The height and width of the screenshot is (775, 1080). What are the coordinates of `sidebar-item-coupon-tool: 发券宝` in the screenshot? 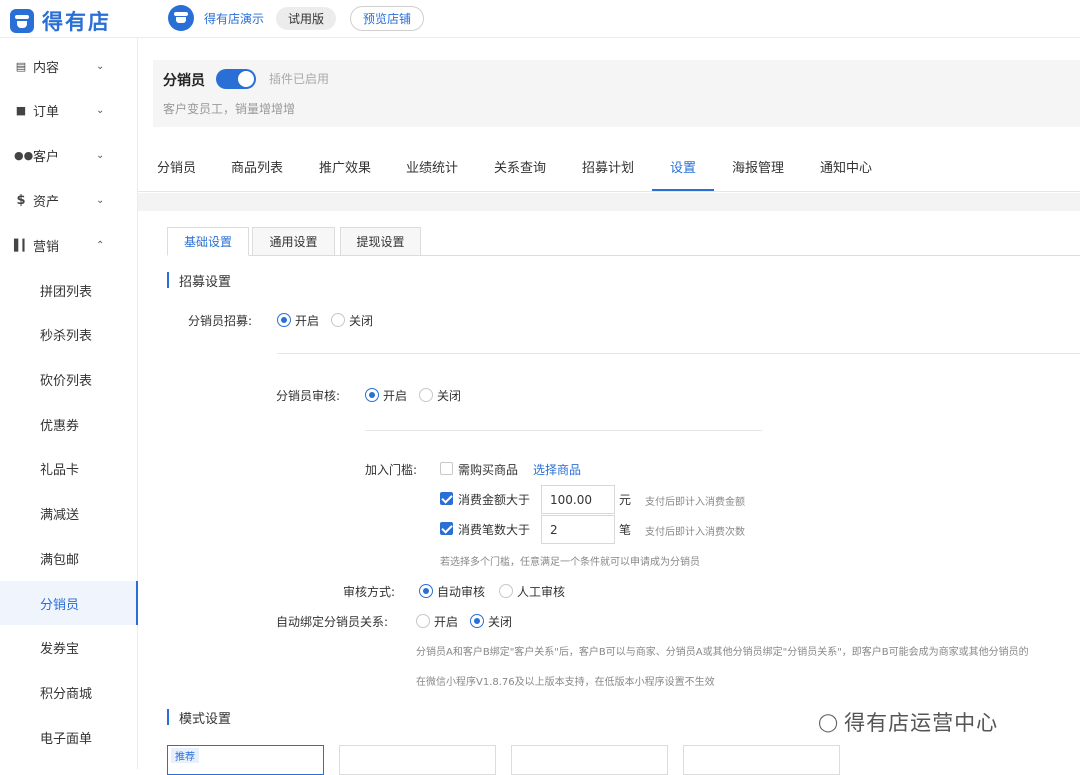 It's located at (69, 647).